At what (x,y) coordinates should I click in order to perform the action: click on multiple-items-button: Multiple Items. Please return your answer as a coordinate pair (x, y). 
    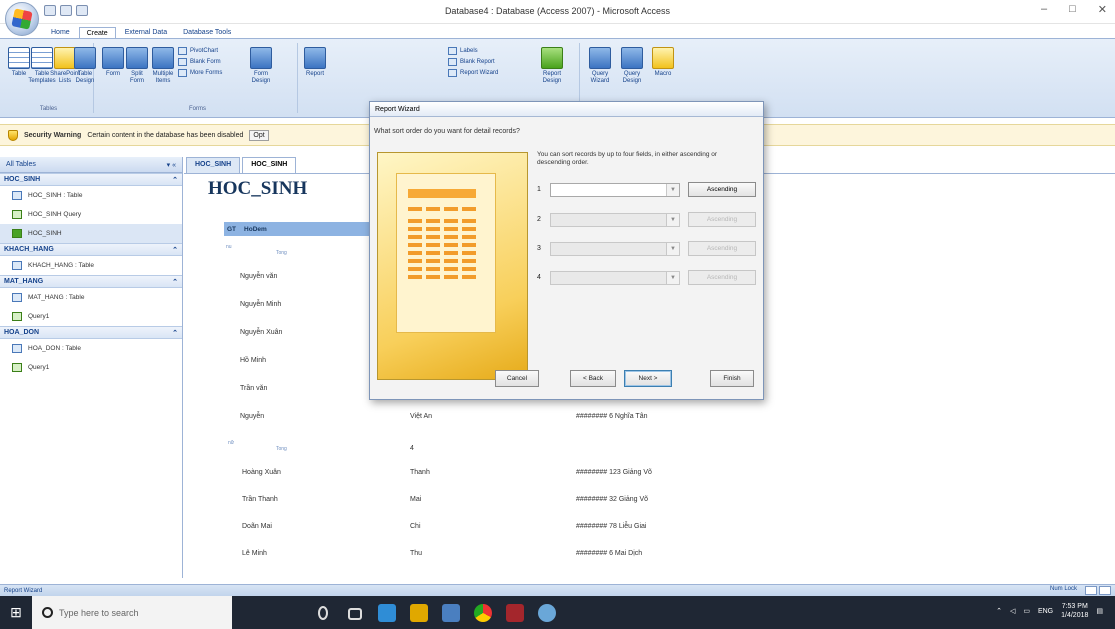
    Looking at the image, I should click on (163, 66).